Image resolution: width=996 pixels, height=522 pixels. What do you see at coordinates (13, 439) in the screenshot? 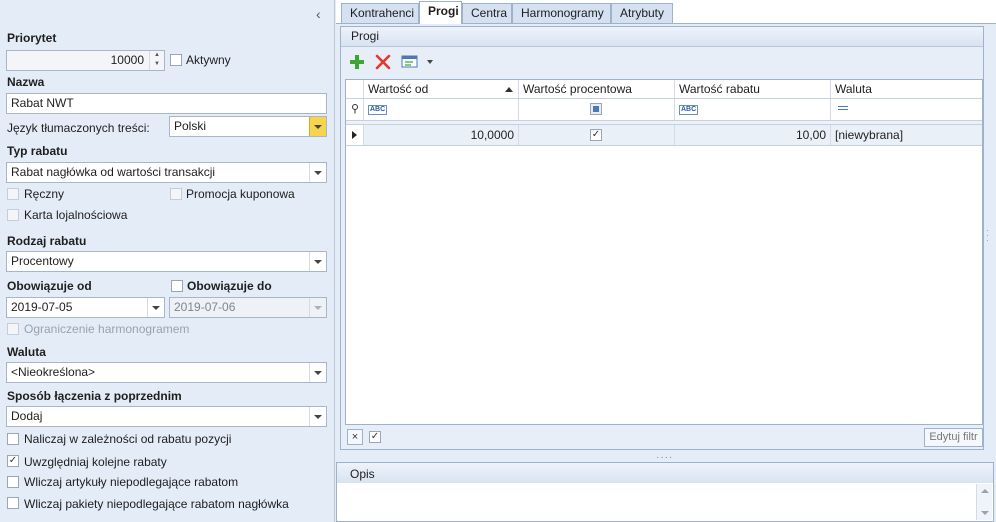
I see `naliczaj-checkbox` at bounding box center [13, 439].